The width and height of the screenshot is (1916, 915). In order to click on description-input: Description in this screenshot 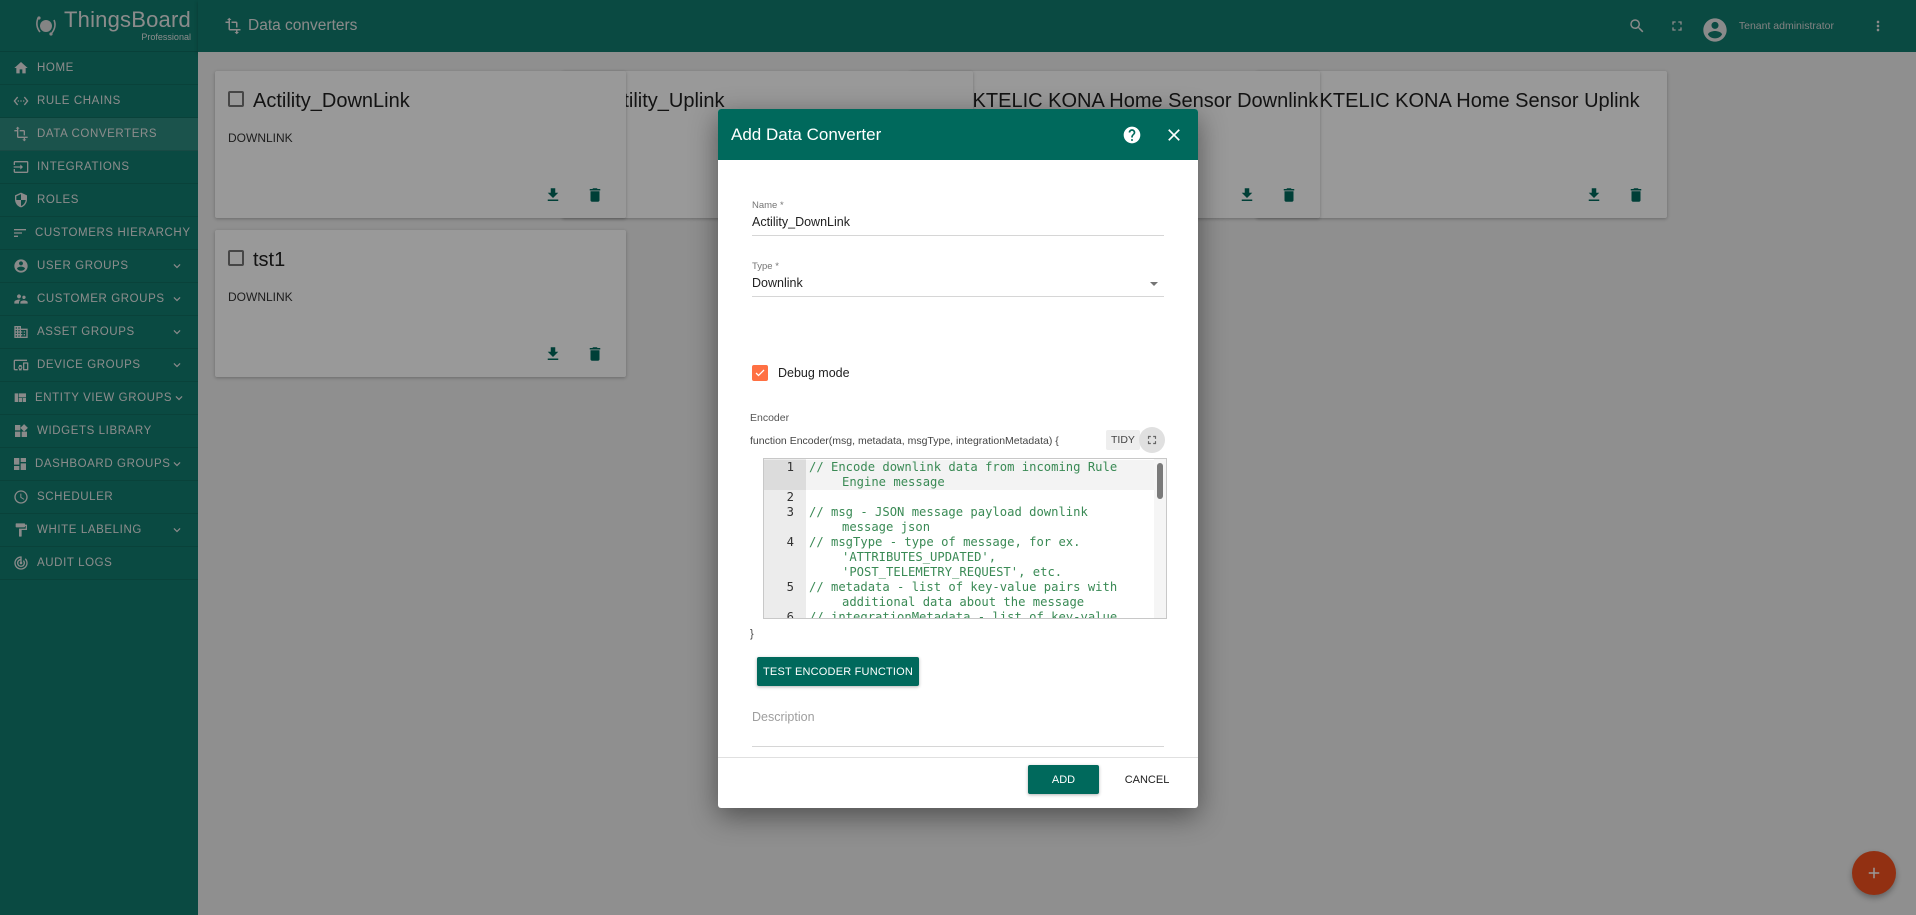, I will do `click(958, 717)`.